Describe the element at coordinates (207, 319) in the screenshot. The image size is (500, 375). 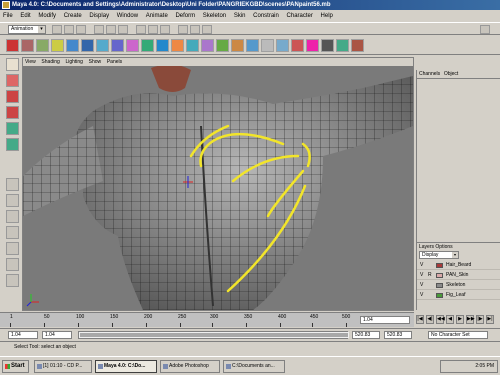
I see `time-slider: 1 50 100 150 200 250 300 350 400 450 500` at that location.